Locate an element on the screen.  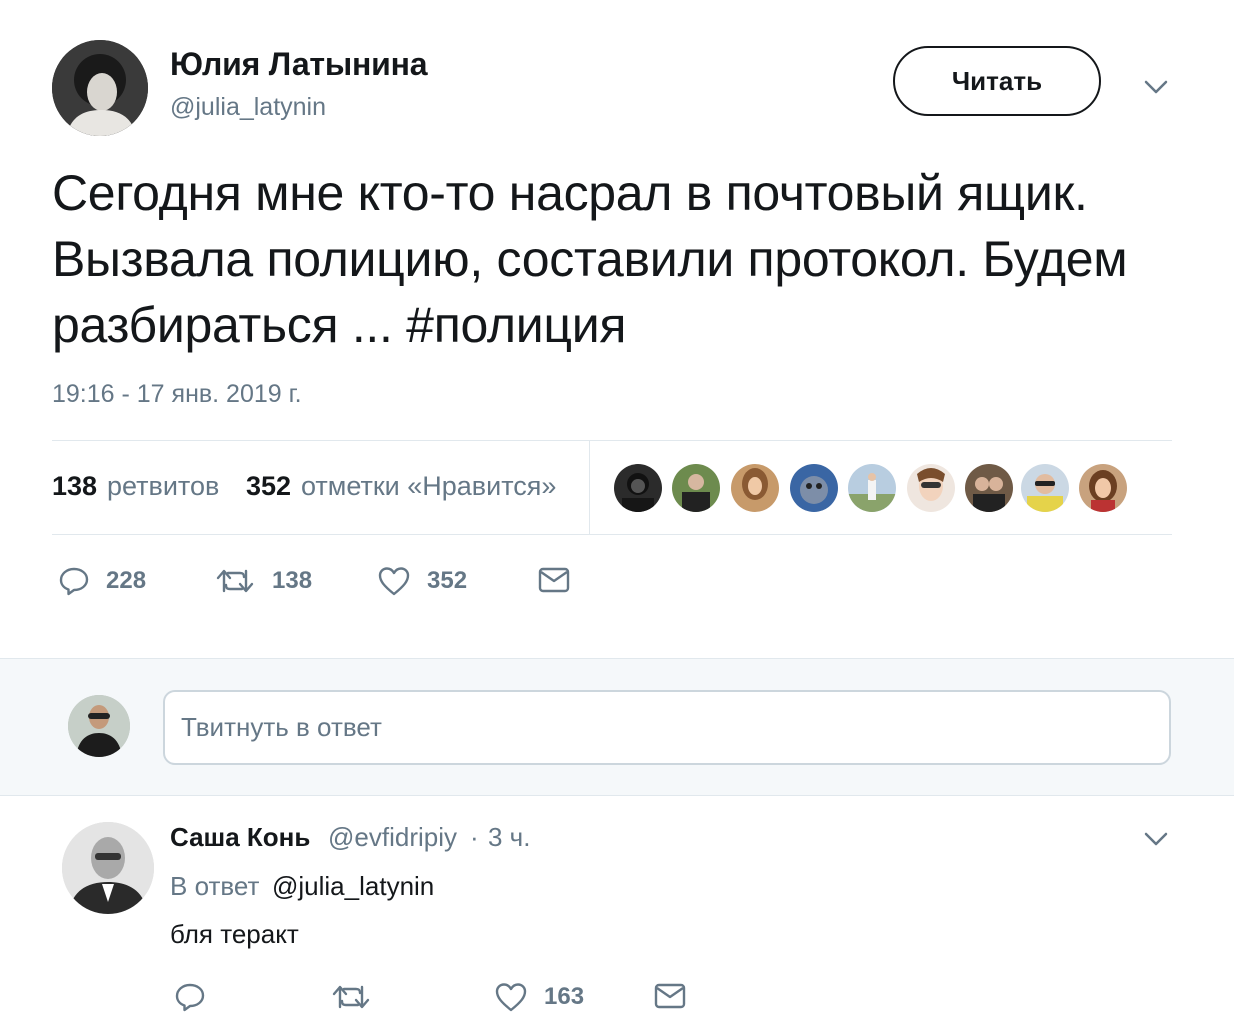
reply-author-avatar is located at coordinates (108, 868).